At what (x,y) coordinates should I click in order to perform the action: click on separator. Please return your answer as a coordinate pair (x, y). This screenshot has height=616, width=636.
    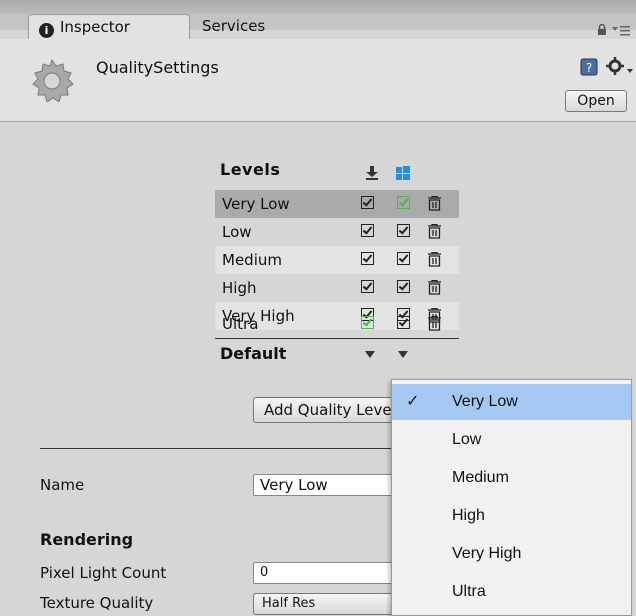
    Looking at the image, I should click on (220, 448).